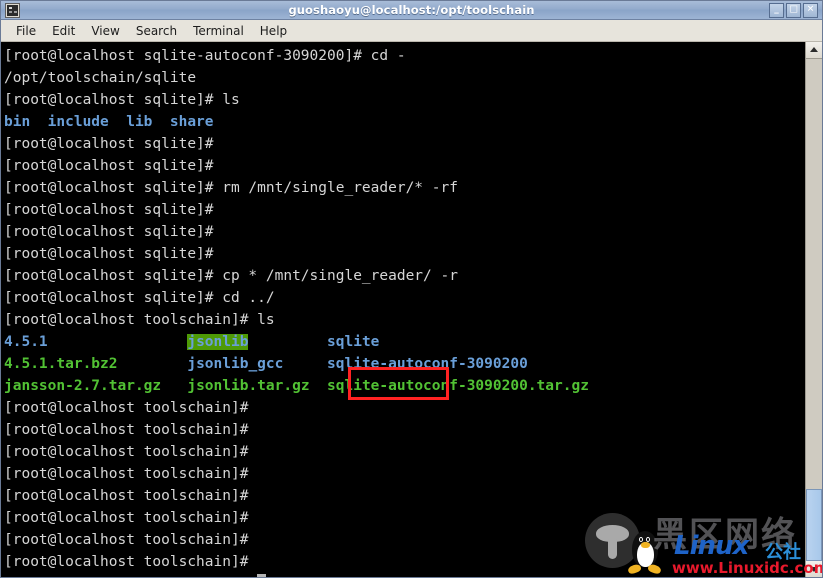 The image size is (823, 578). Describe the element at coordinates (235, 364) in the screenshot. I see `terminal-text: jsonlib_gcc` at that location.